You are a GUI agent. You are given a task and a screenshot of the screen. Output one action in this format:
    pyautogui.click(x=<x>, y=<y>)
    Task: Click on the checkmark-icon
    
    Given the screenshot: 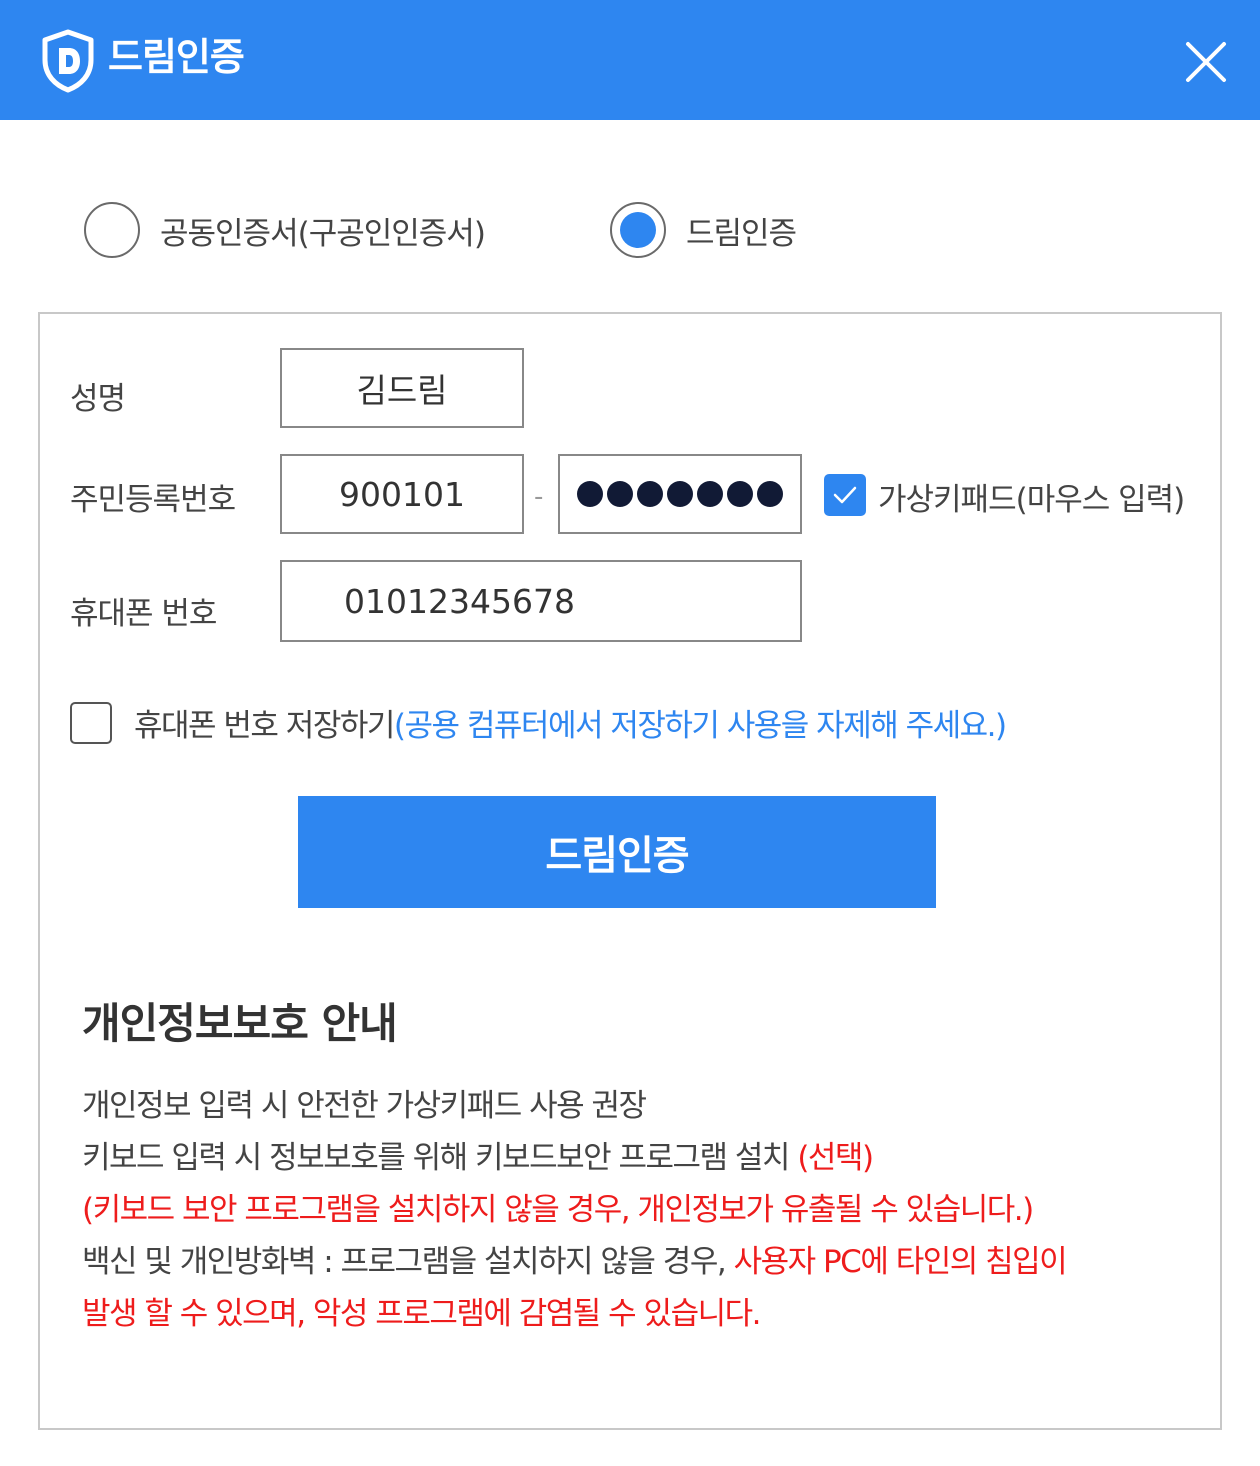 What is the action you would take?
    pyautogui.click(x=845, y=495)
    